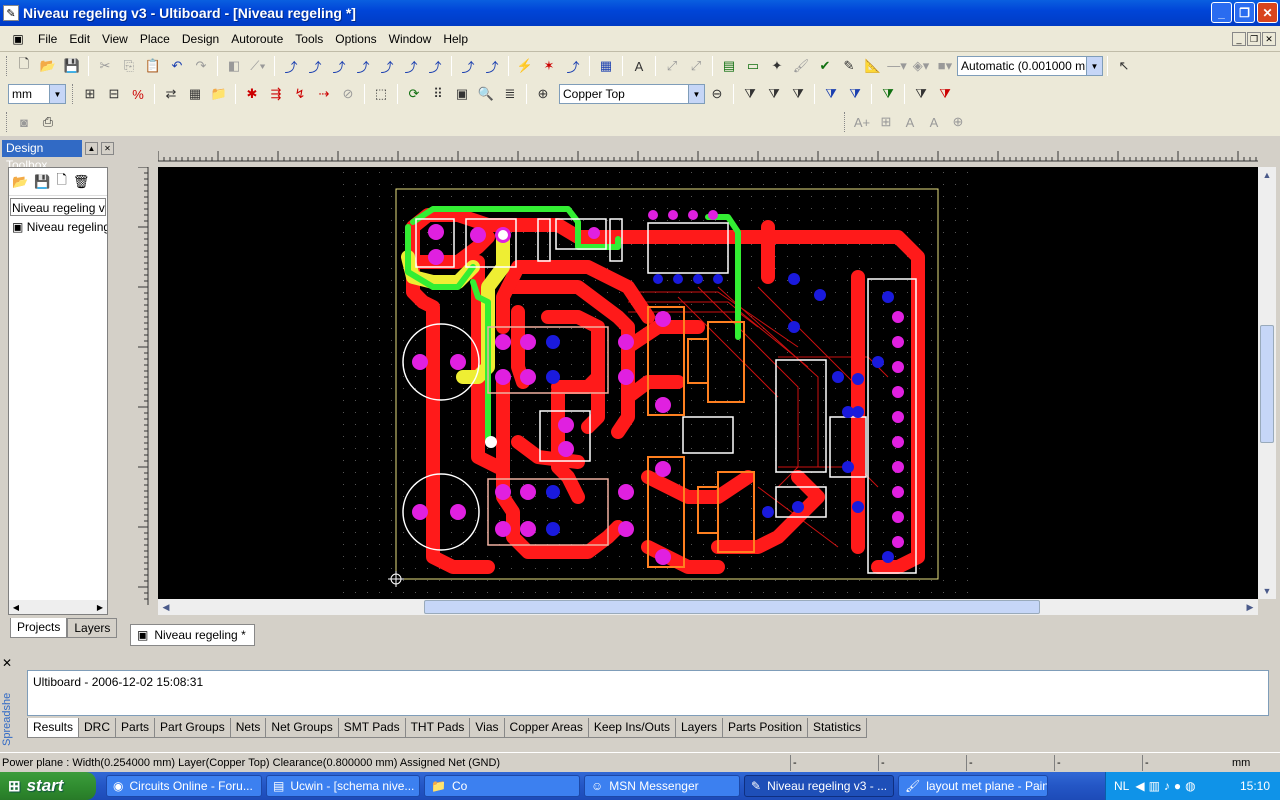 The image size is (1280, 800). Describe the element at coordinates (934, 122) in the screenshot. I see `text-mirror-icon: A` at that location.